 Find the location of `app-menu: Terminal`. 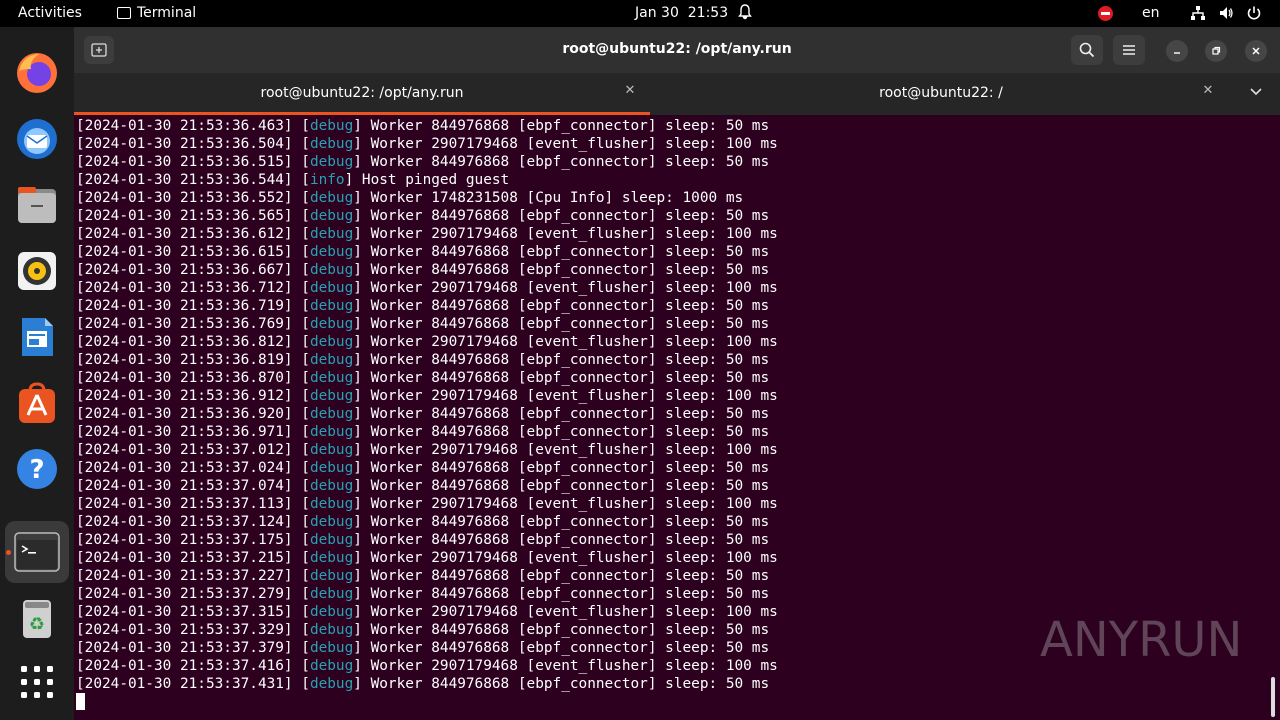

app-menu: Terminal is located at coordinates (156, 13).